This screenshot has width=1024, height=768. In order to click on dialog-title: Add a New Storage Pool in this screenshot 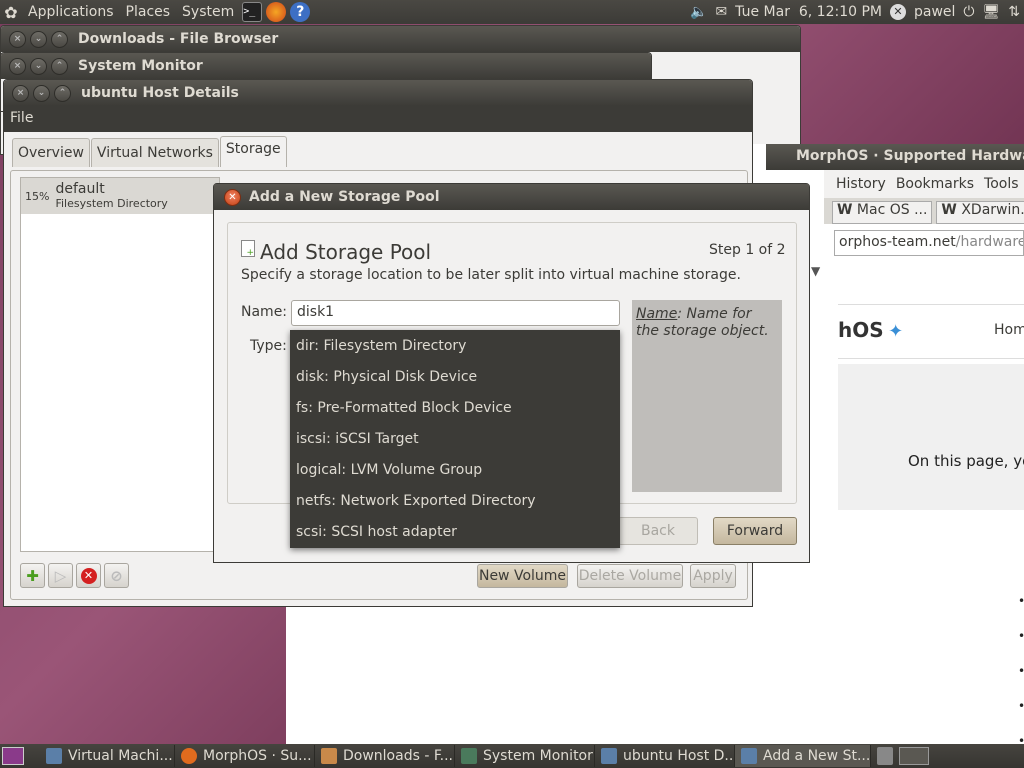, I will do `click(344, 197)`.